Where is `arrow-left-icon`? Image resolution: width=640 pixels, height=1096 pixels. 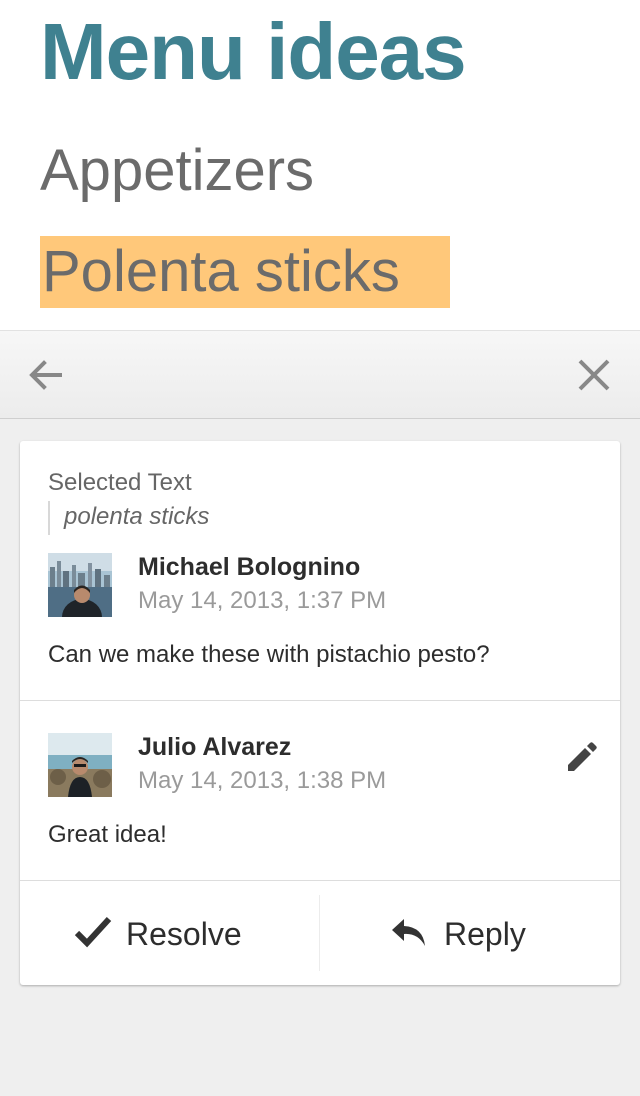
arrow-left-icon is located at coordinates (45, 375).